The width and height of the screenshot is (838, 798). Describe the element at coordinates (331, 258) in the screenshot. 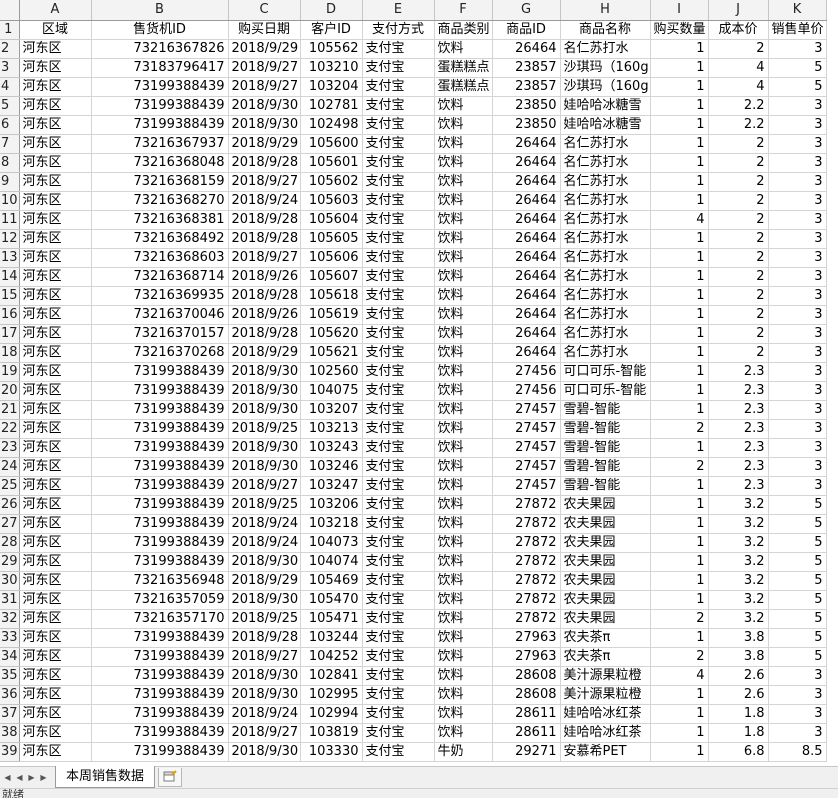

I see `cell: 105606` at that location.